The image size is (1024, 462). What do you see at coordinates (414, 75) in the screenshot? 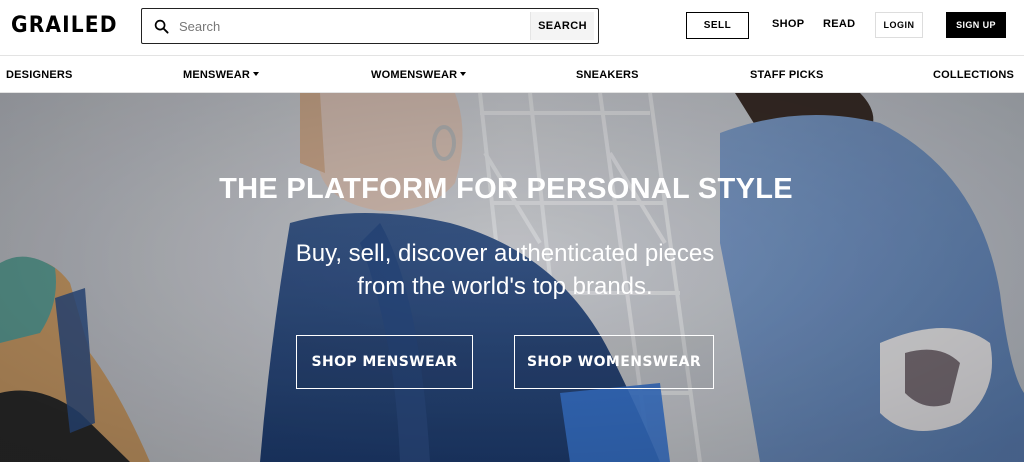
I see `category-label: WOMENSWEAR` at bounding box center [414, 75].